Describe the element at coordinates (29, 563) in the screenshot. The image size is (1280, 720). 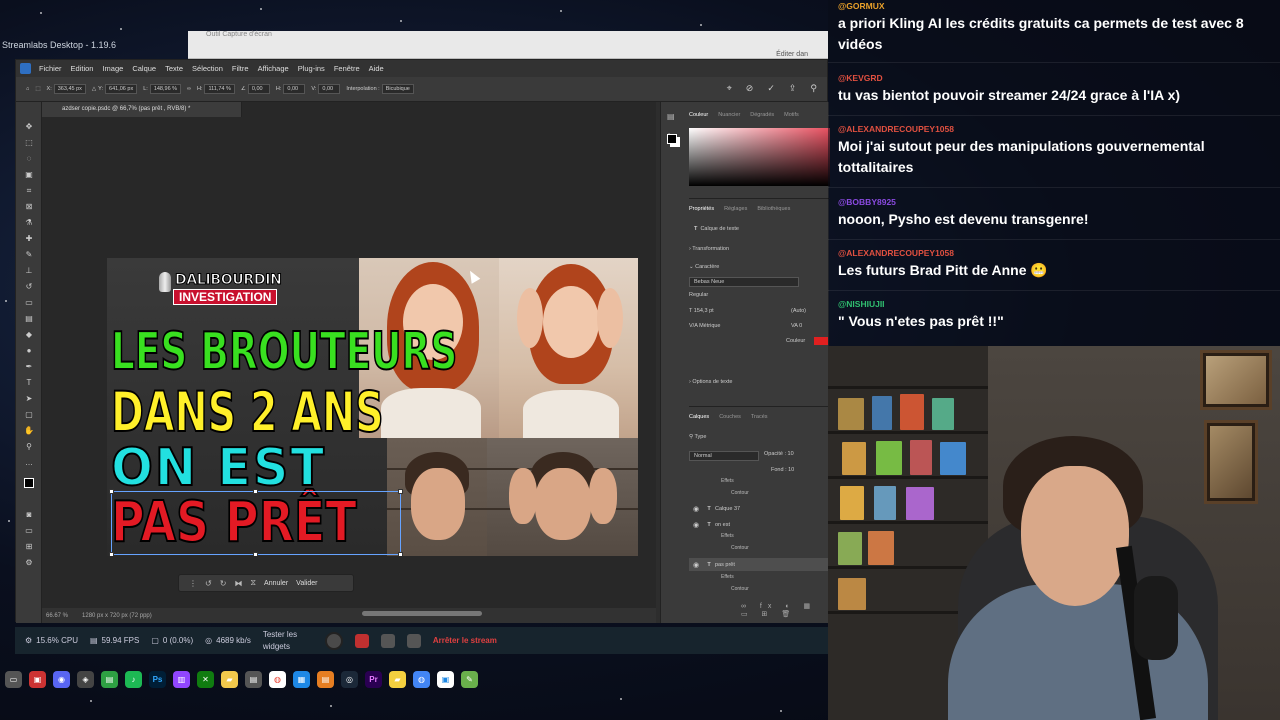
I see `plugins-icon: ⚙` at that location.